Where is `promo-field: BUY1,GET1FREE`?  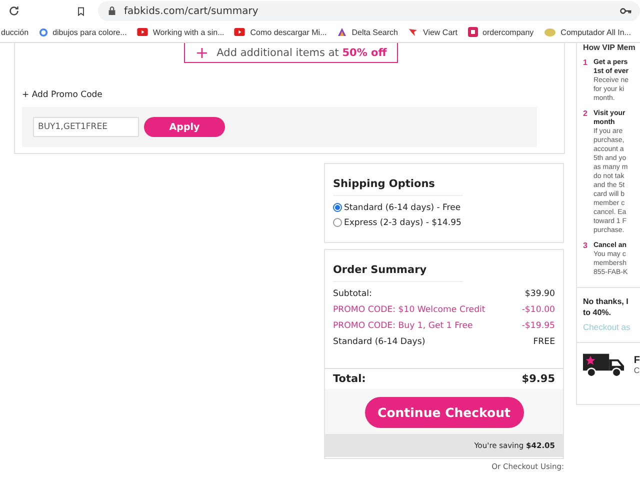 promo-field: BUY1,GET1FREE is located at coordinates (86, 127).